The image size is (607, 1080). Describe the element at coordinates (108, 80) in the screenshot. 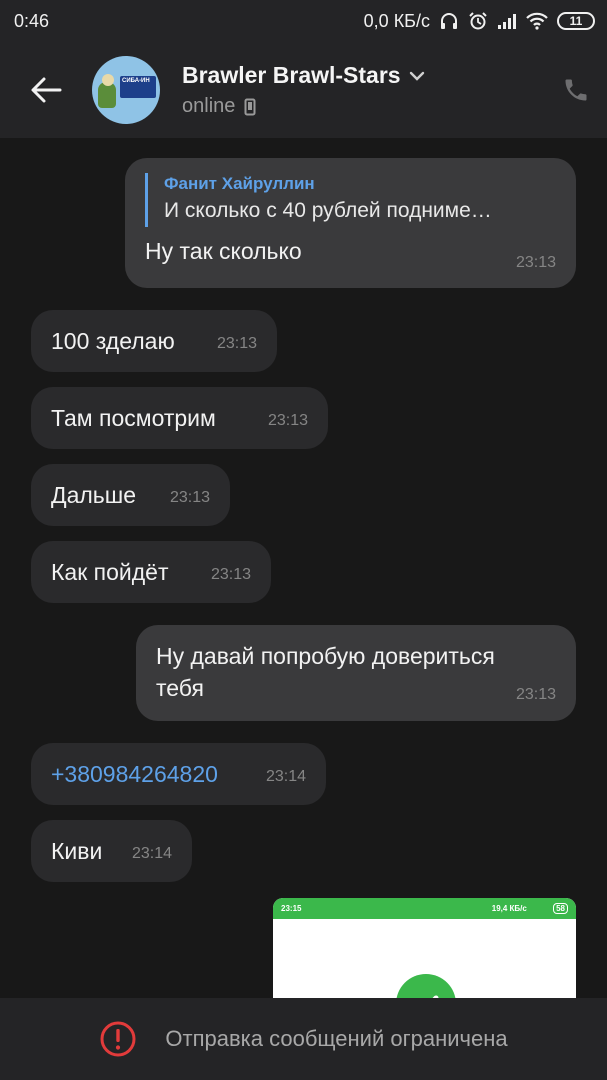

I see `avatar-figure-head` at that location.